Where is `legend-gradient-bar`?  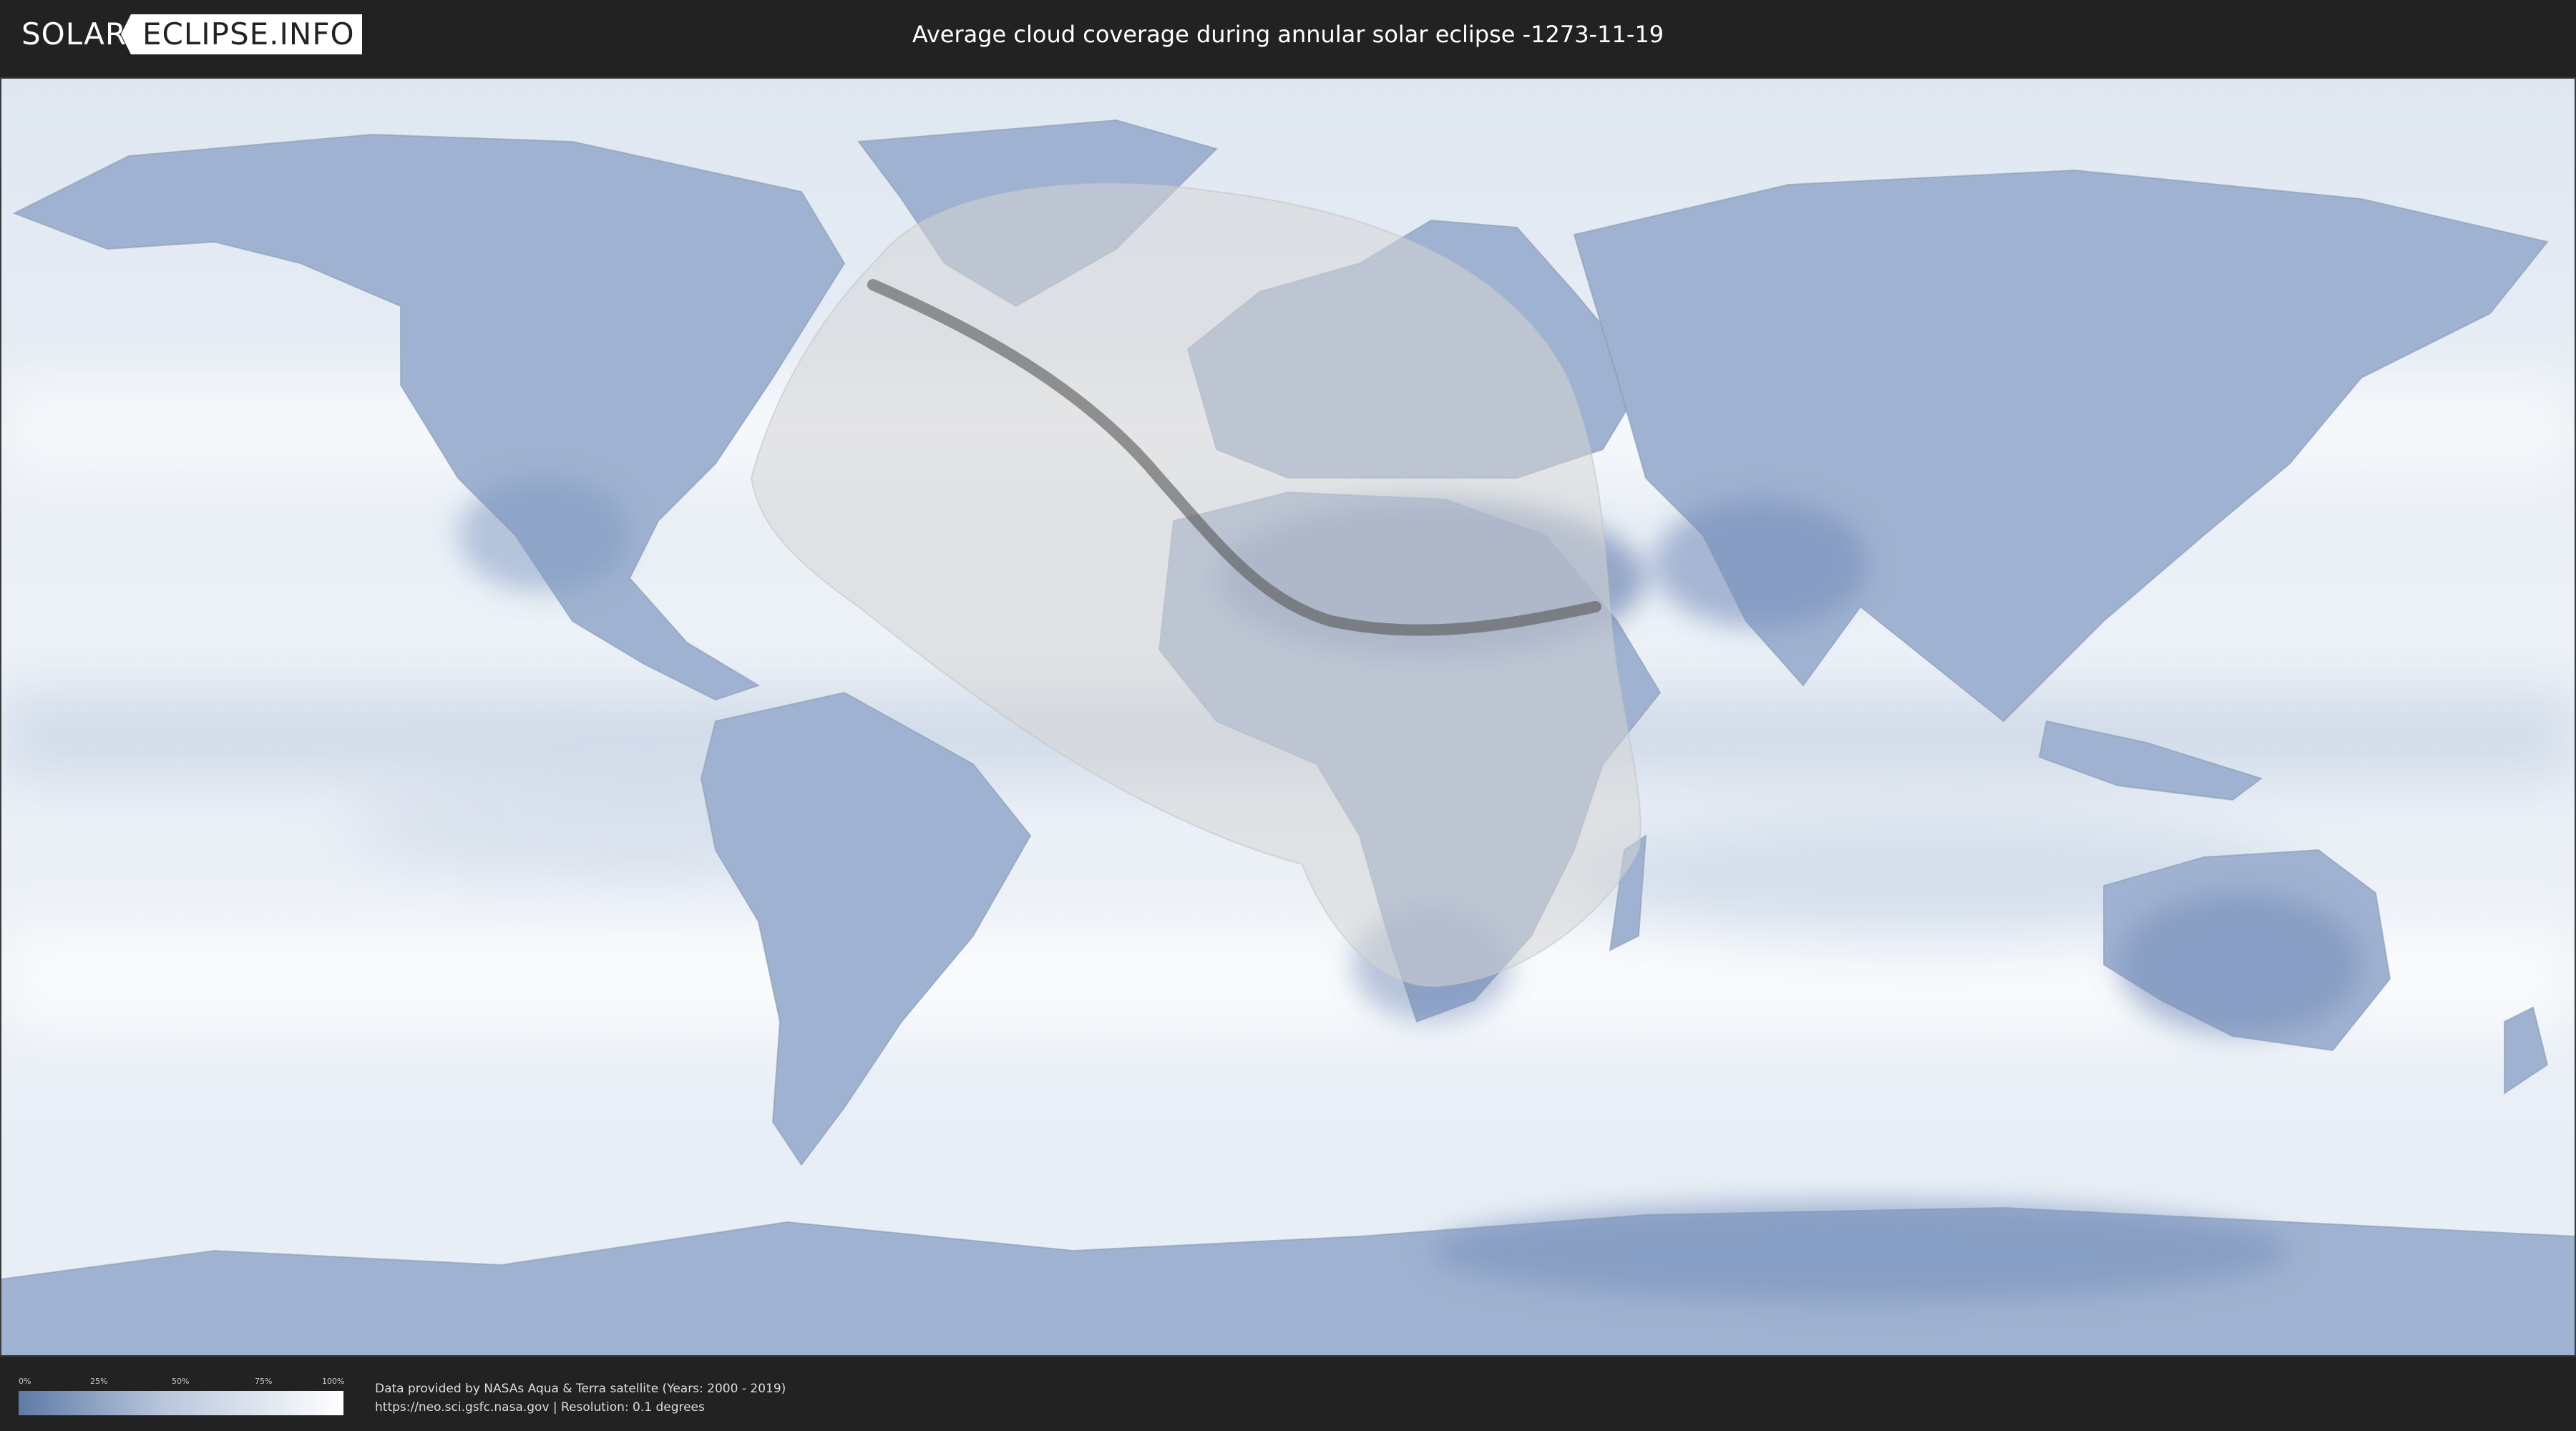
legend-gradient-bar is located at coordinates (181, 1403).